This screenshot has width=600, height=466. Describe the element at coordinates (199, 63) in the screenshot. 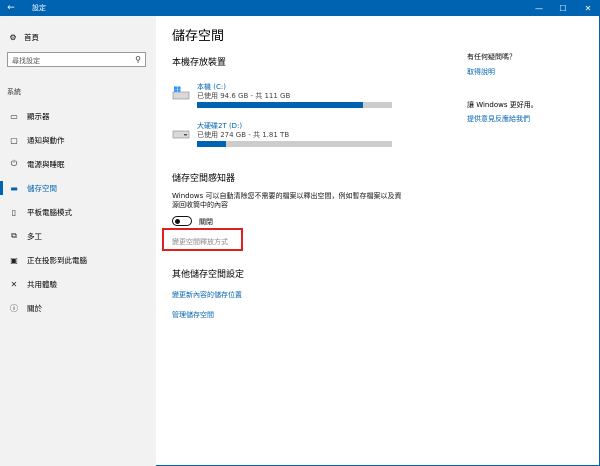

I see `local-storage-heading: 本機存放裝置` at that location.